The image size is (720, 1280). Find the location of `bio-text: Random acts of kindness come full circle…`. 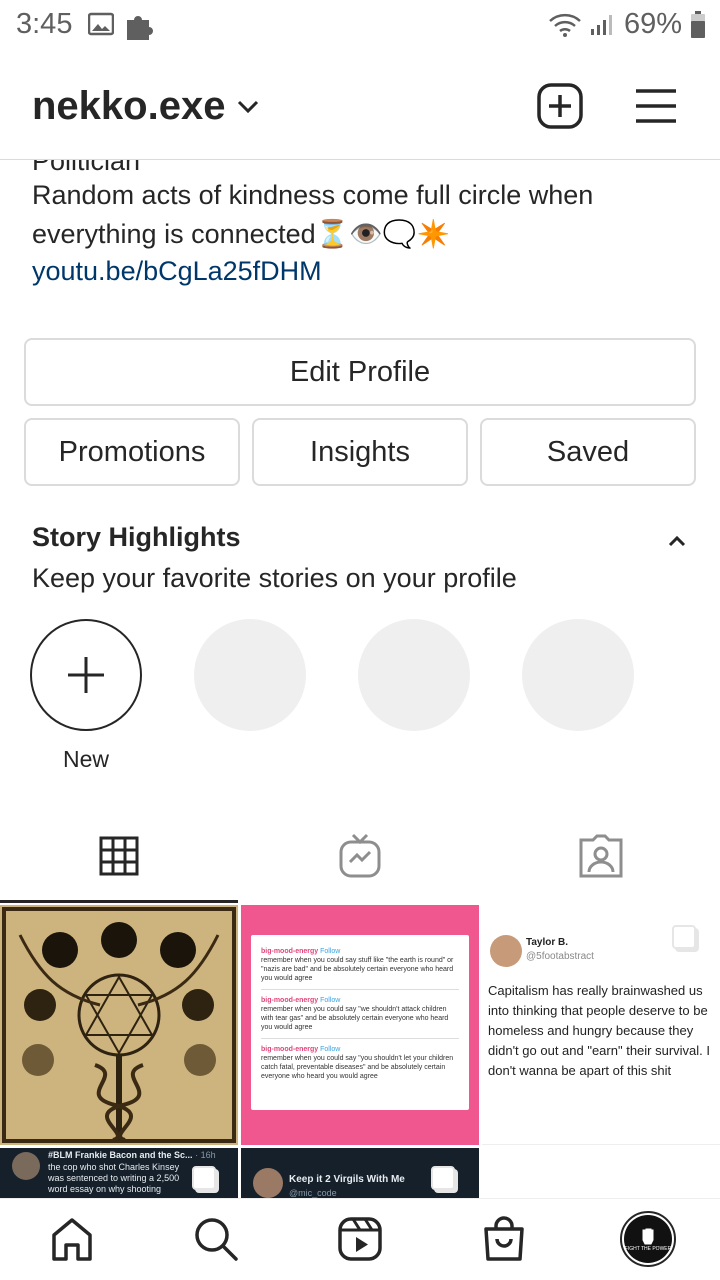

bio-text: Random acts of kindness come full circle… is located at coordinates (313, 214).